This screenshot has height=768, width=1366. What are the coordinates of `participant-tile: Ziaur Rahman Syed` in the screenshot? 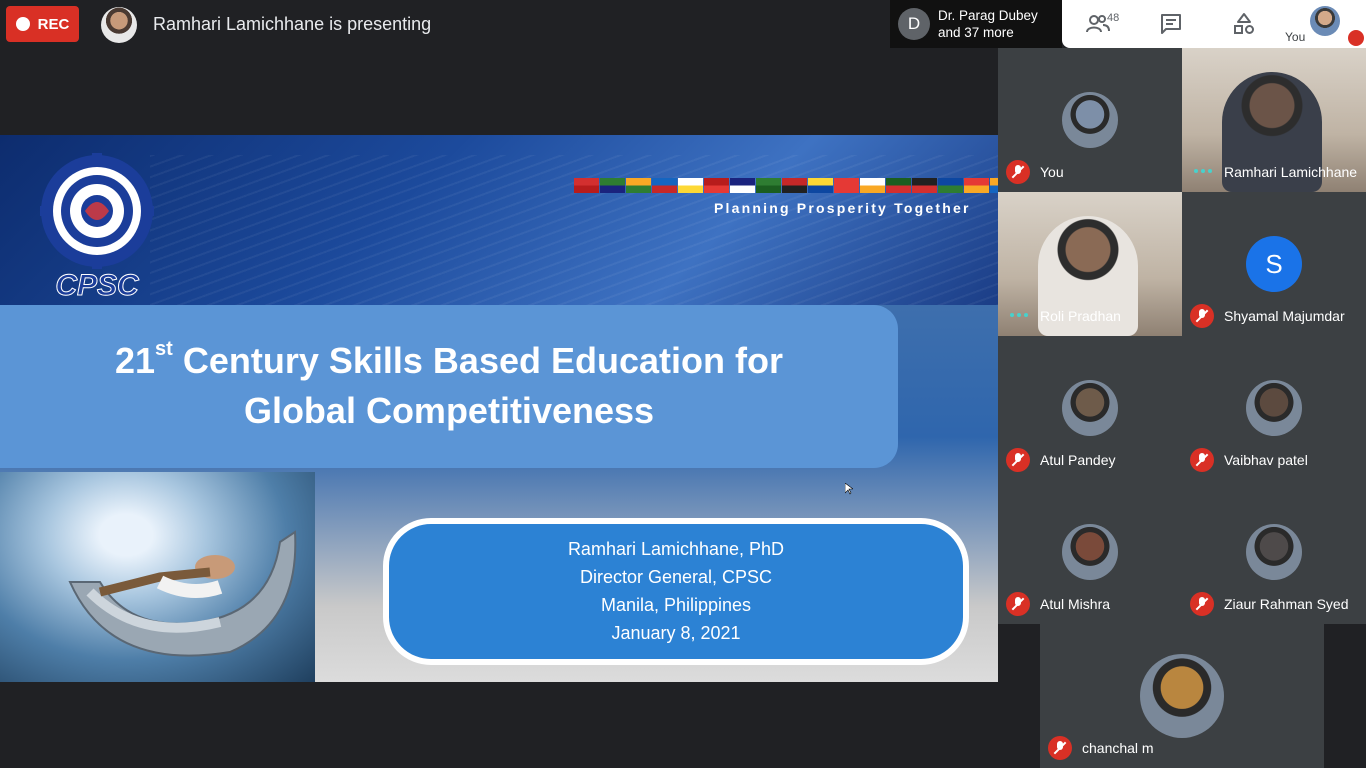 It's located at (1274, 552).